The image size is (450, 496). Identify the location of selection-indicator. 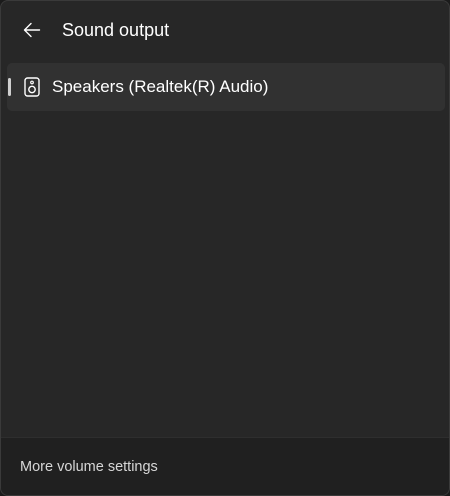
(9, 87).